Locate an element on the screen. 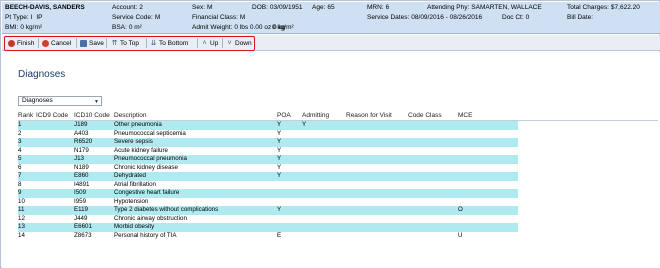  cancel-icon is located at coordinates (45, 43).